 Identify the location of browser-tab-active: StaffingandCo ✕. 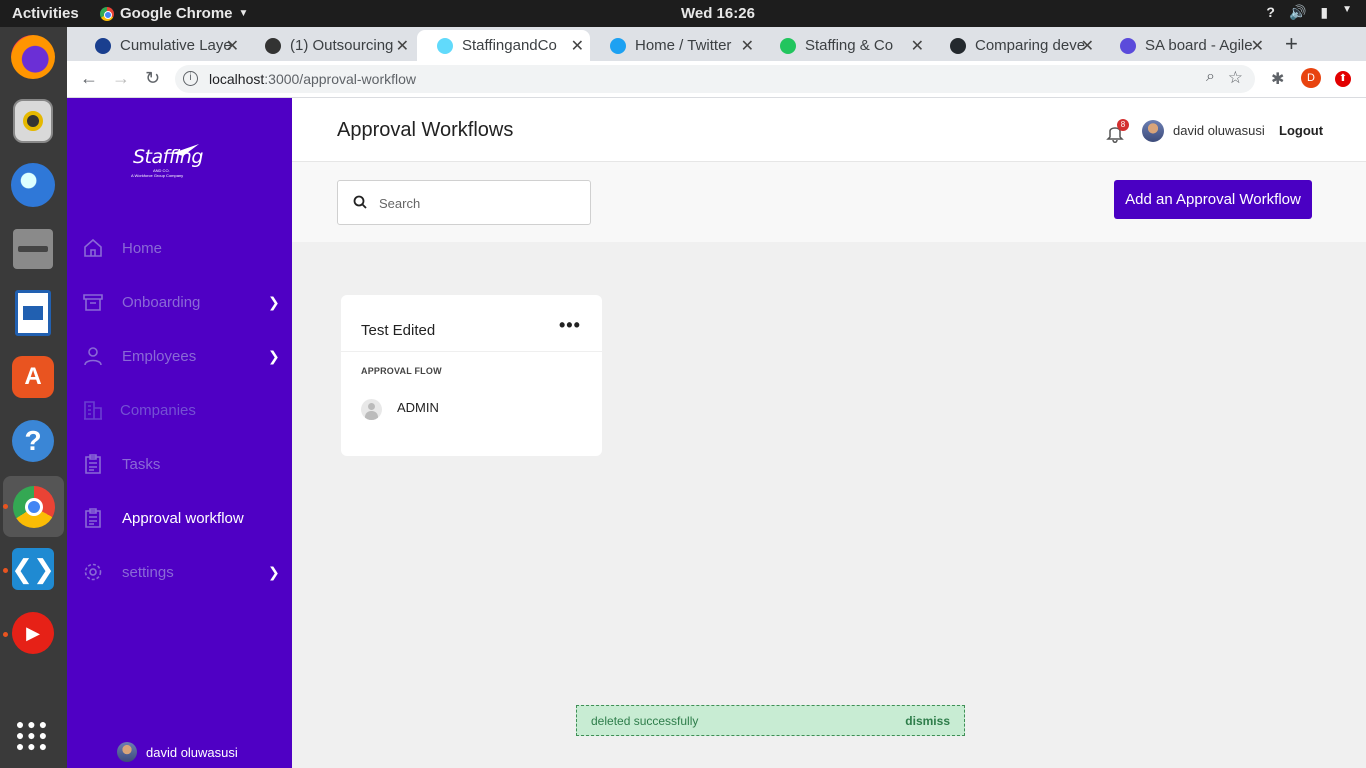
(503, 45).